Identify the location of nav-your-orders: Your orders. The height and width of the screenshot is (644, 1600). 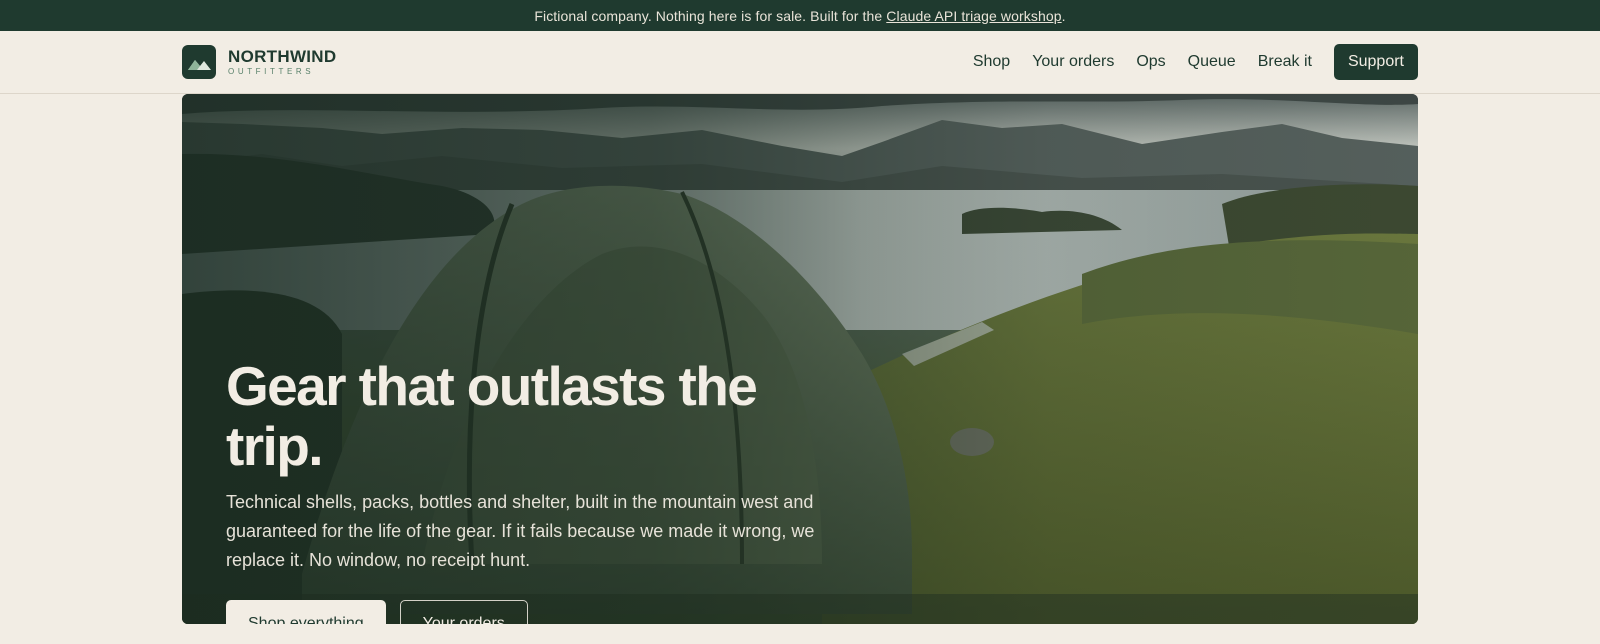
(1073, 62).